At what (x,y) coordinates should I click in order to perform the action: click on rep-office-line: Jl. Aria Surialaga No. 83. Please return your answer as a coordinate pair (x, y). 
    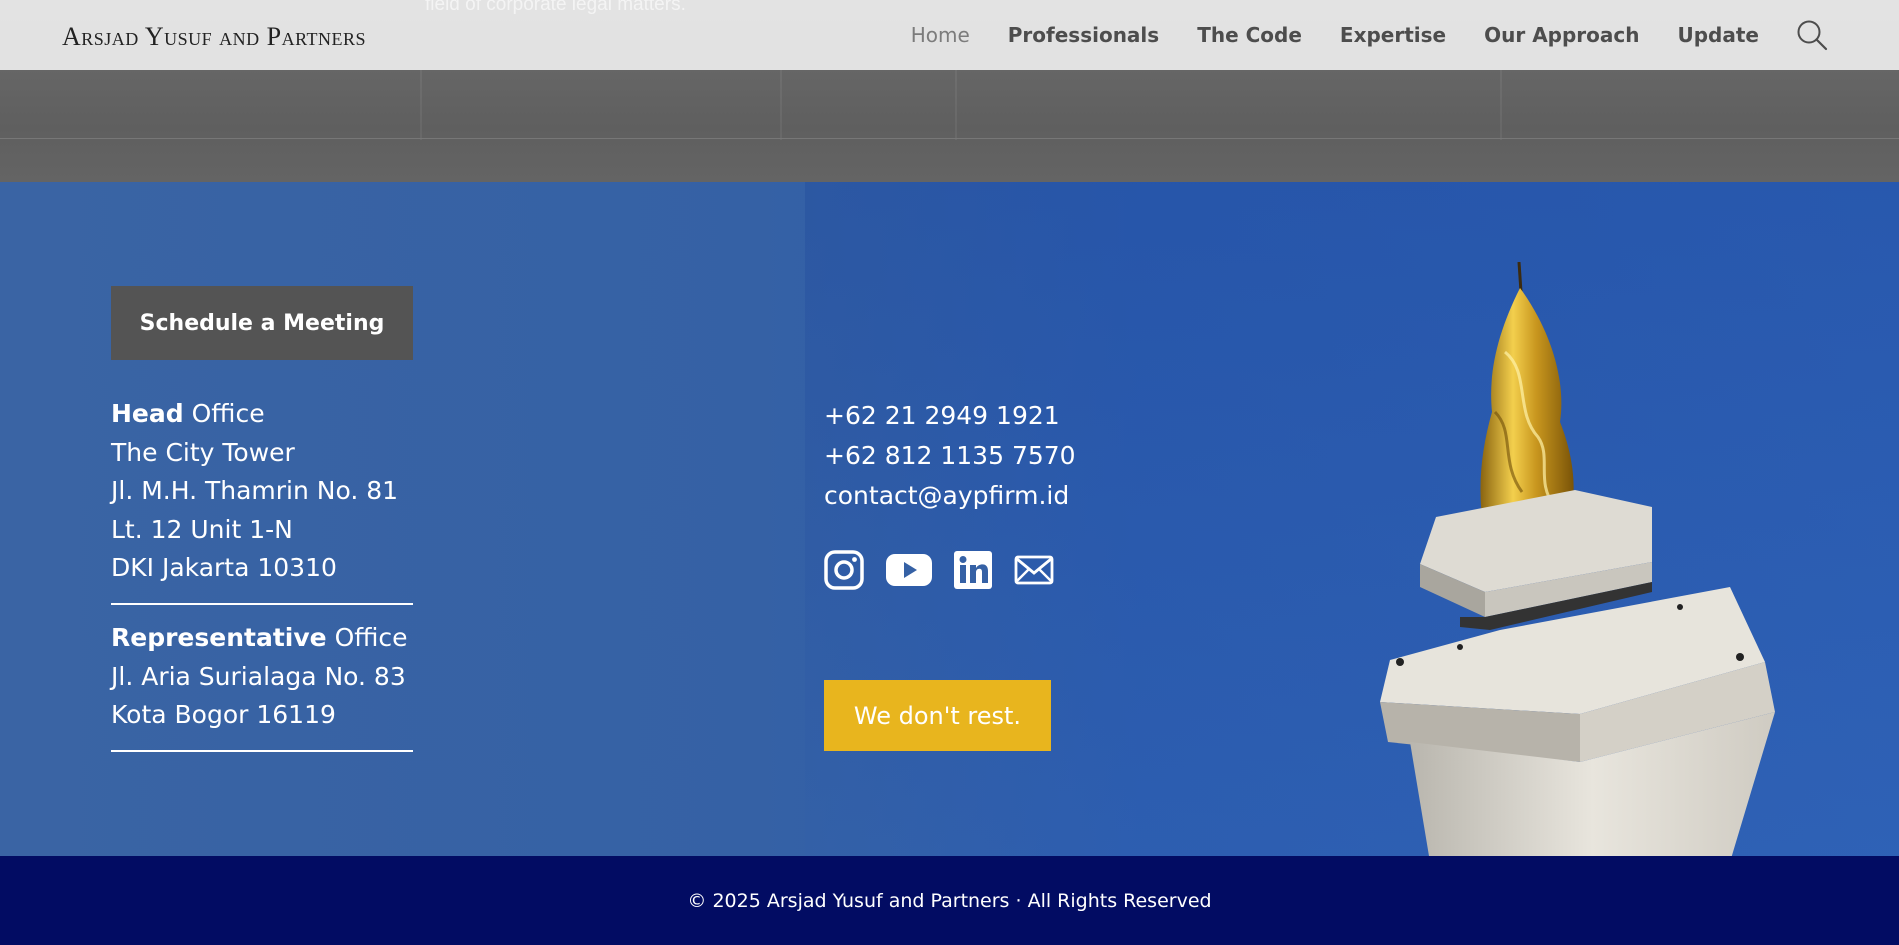
    Looking at the image, I should click on (258, 676).